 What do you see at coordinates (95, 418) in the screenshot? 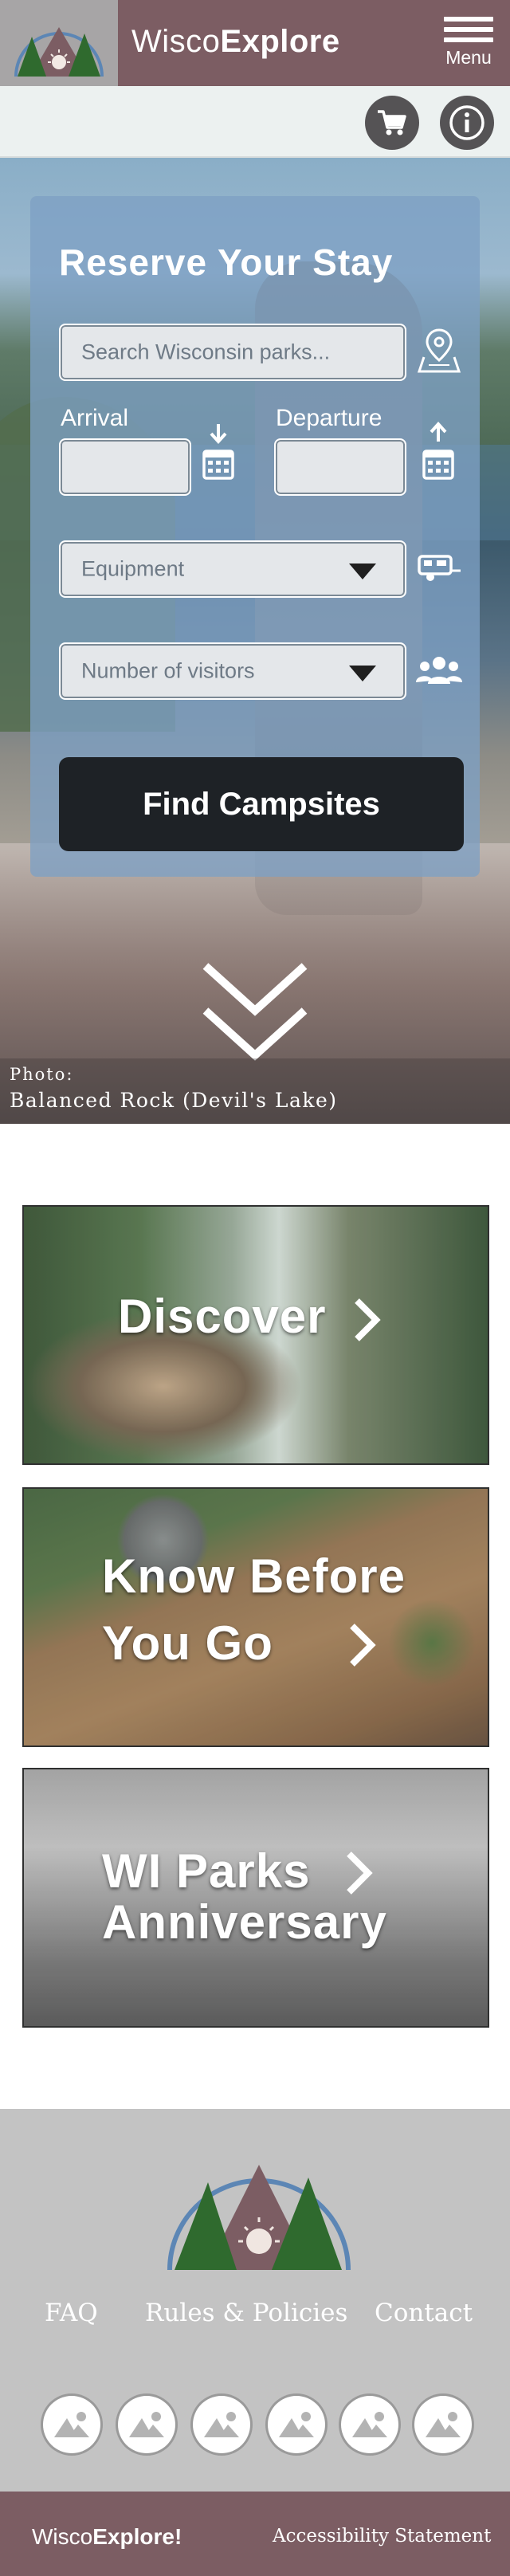
I see `arrival-label: Arrival` at bounding box center [95, 418].